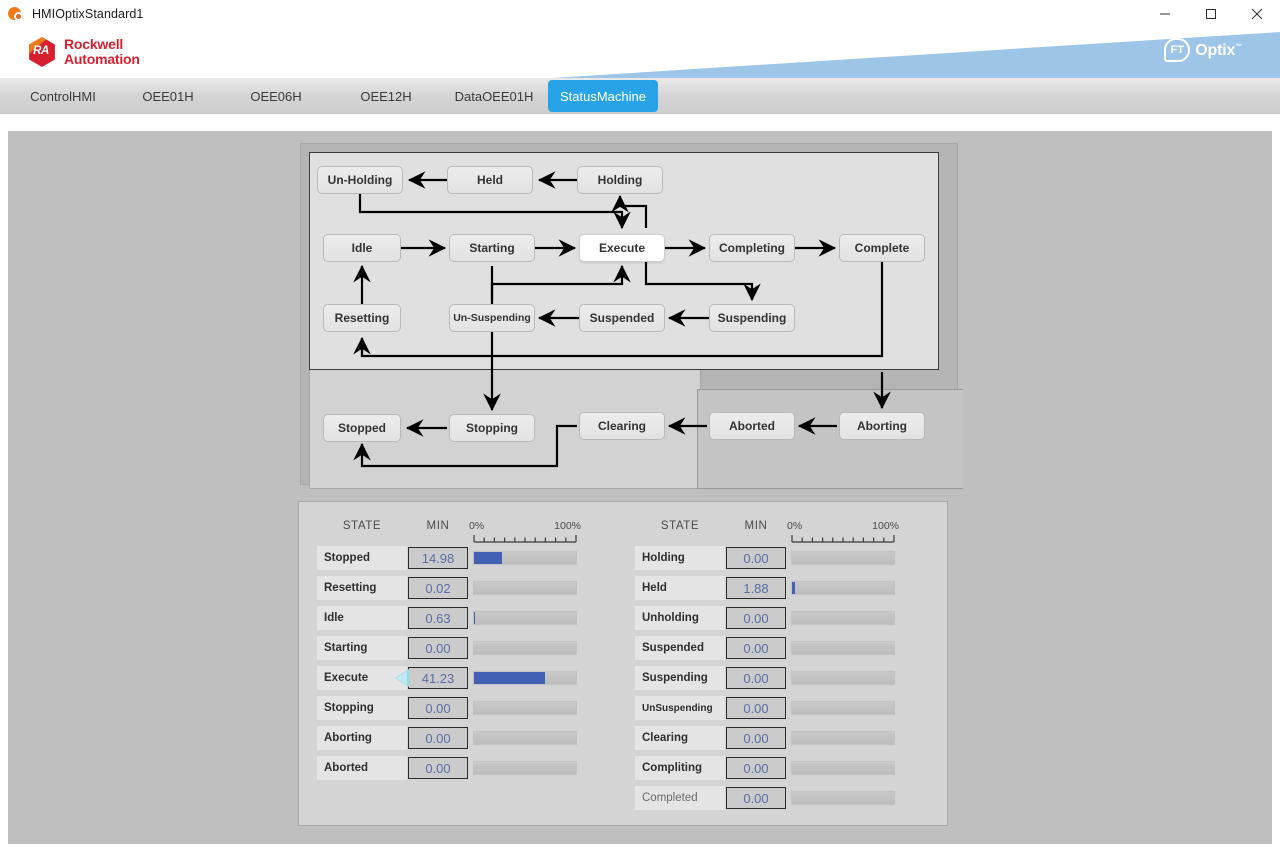 Image resolution: width=1280 pixels, height=852 pixels. I want to click on state-node-suspending: Suspending, so click(752, 318).